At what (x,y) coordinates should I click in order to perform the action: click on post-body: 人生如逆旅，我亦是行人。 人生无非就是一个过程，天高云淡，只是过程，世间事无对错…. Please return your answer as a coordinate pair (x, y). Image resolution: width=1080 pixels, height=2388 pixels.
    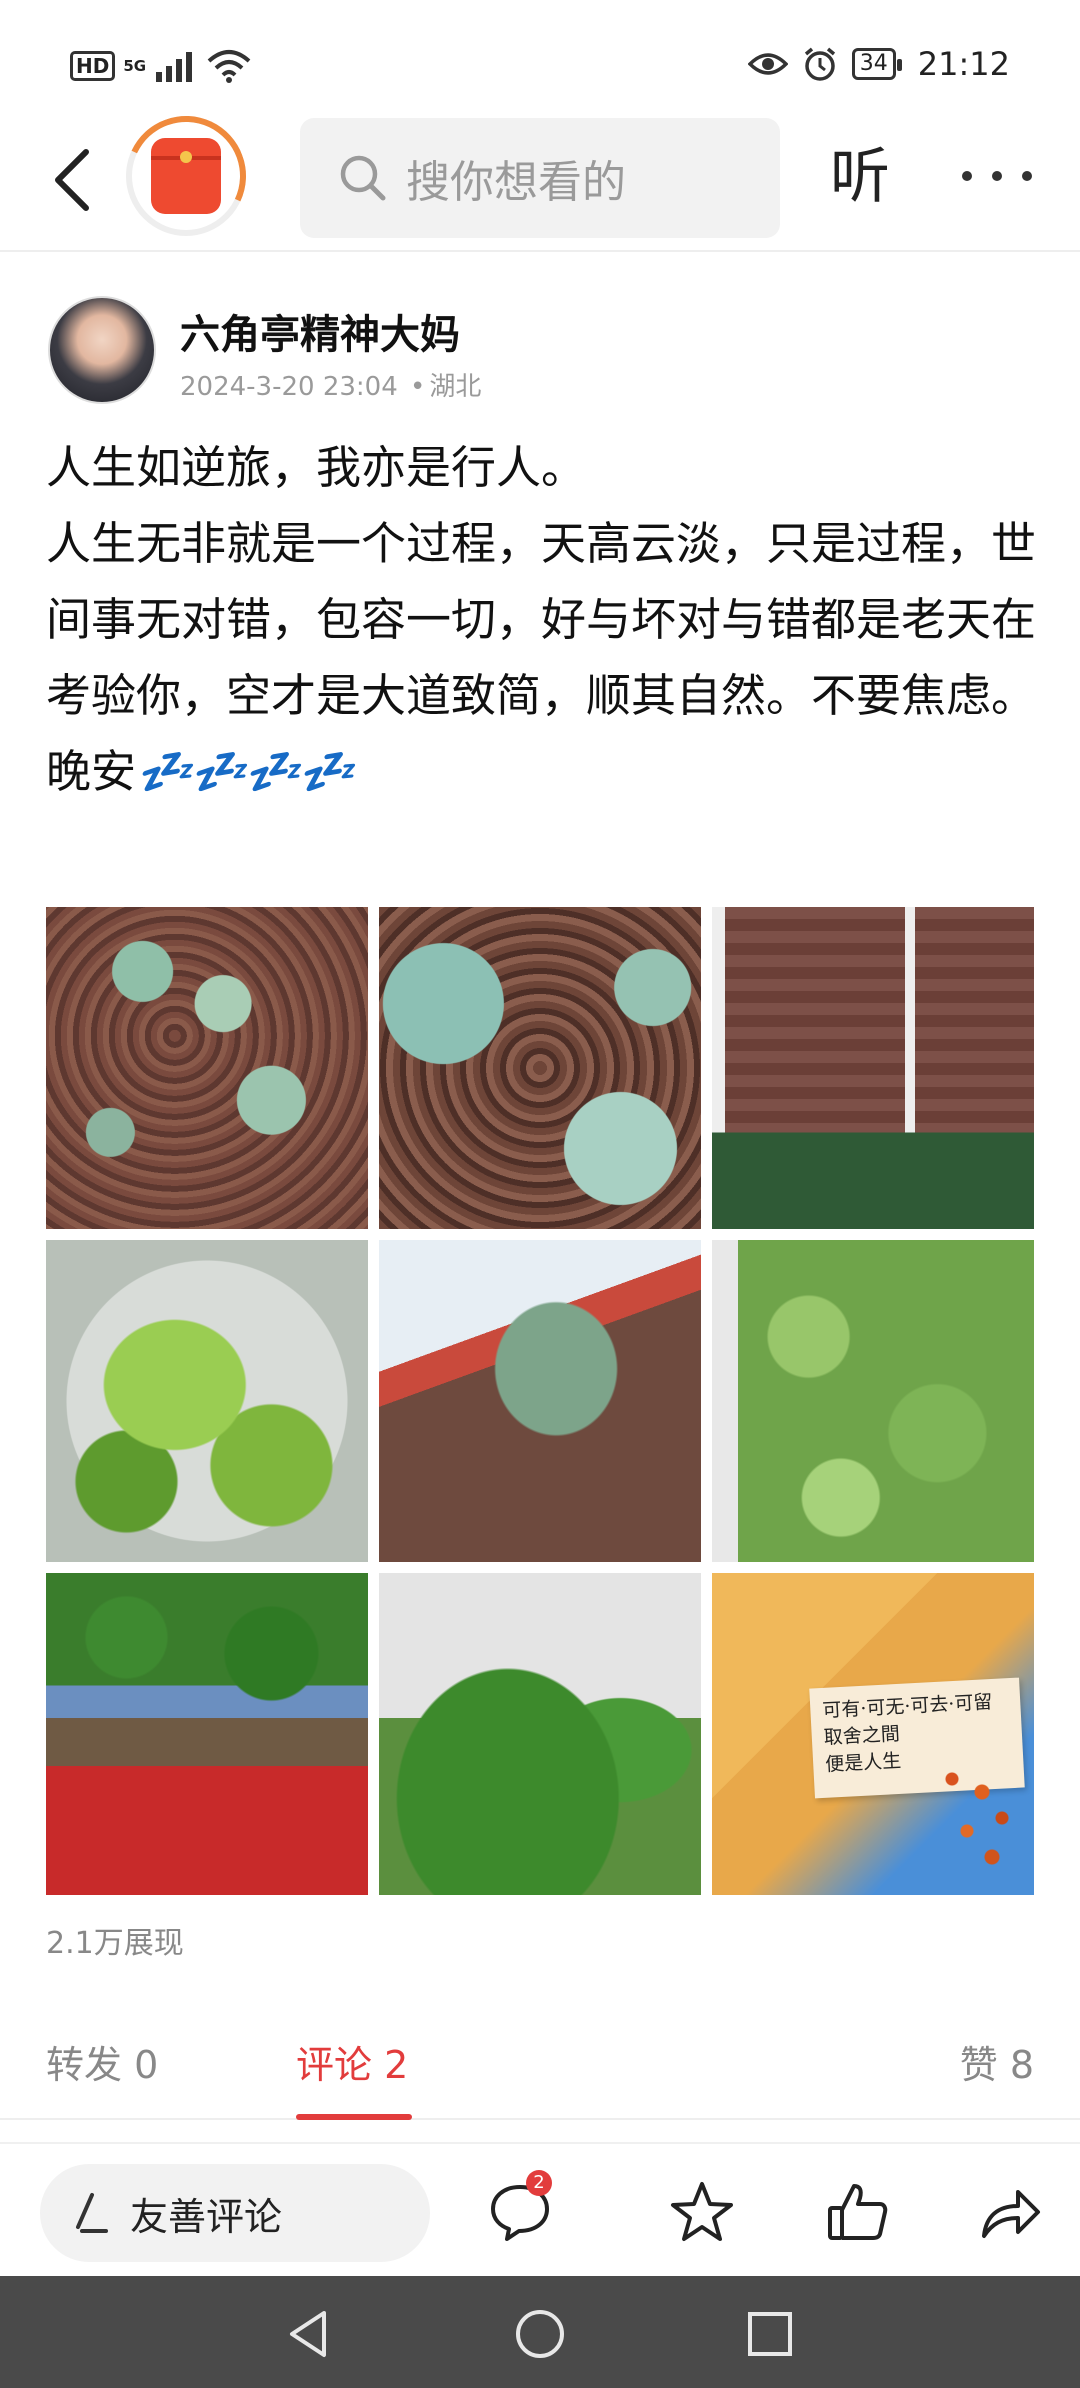
    Looking at the image, I should click on (541, 620).